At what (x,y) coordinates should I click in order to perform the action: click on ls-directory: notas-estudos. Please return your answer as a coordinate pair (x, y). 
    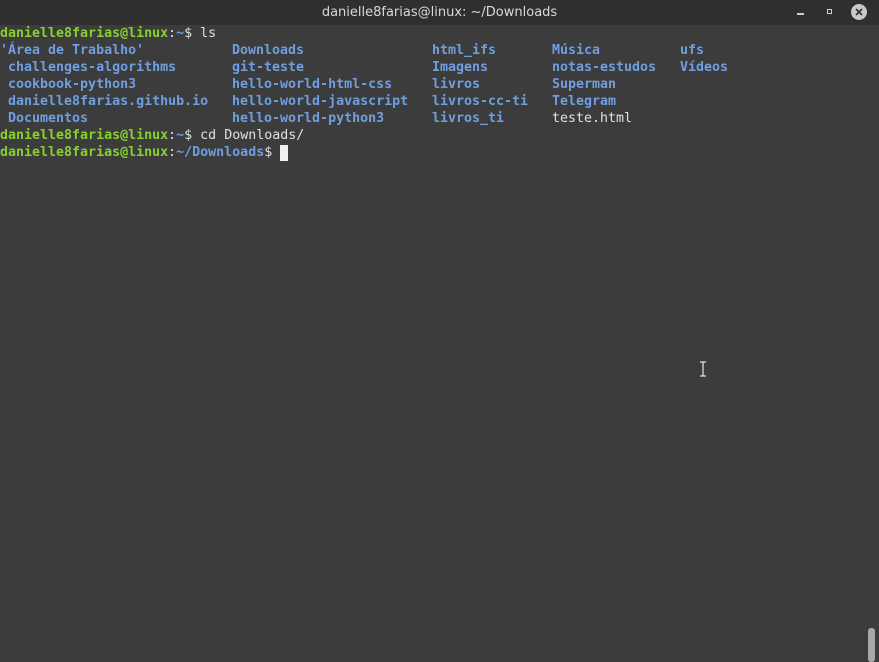
    Looking at the image, I should click on (604, 67).